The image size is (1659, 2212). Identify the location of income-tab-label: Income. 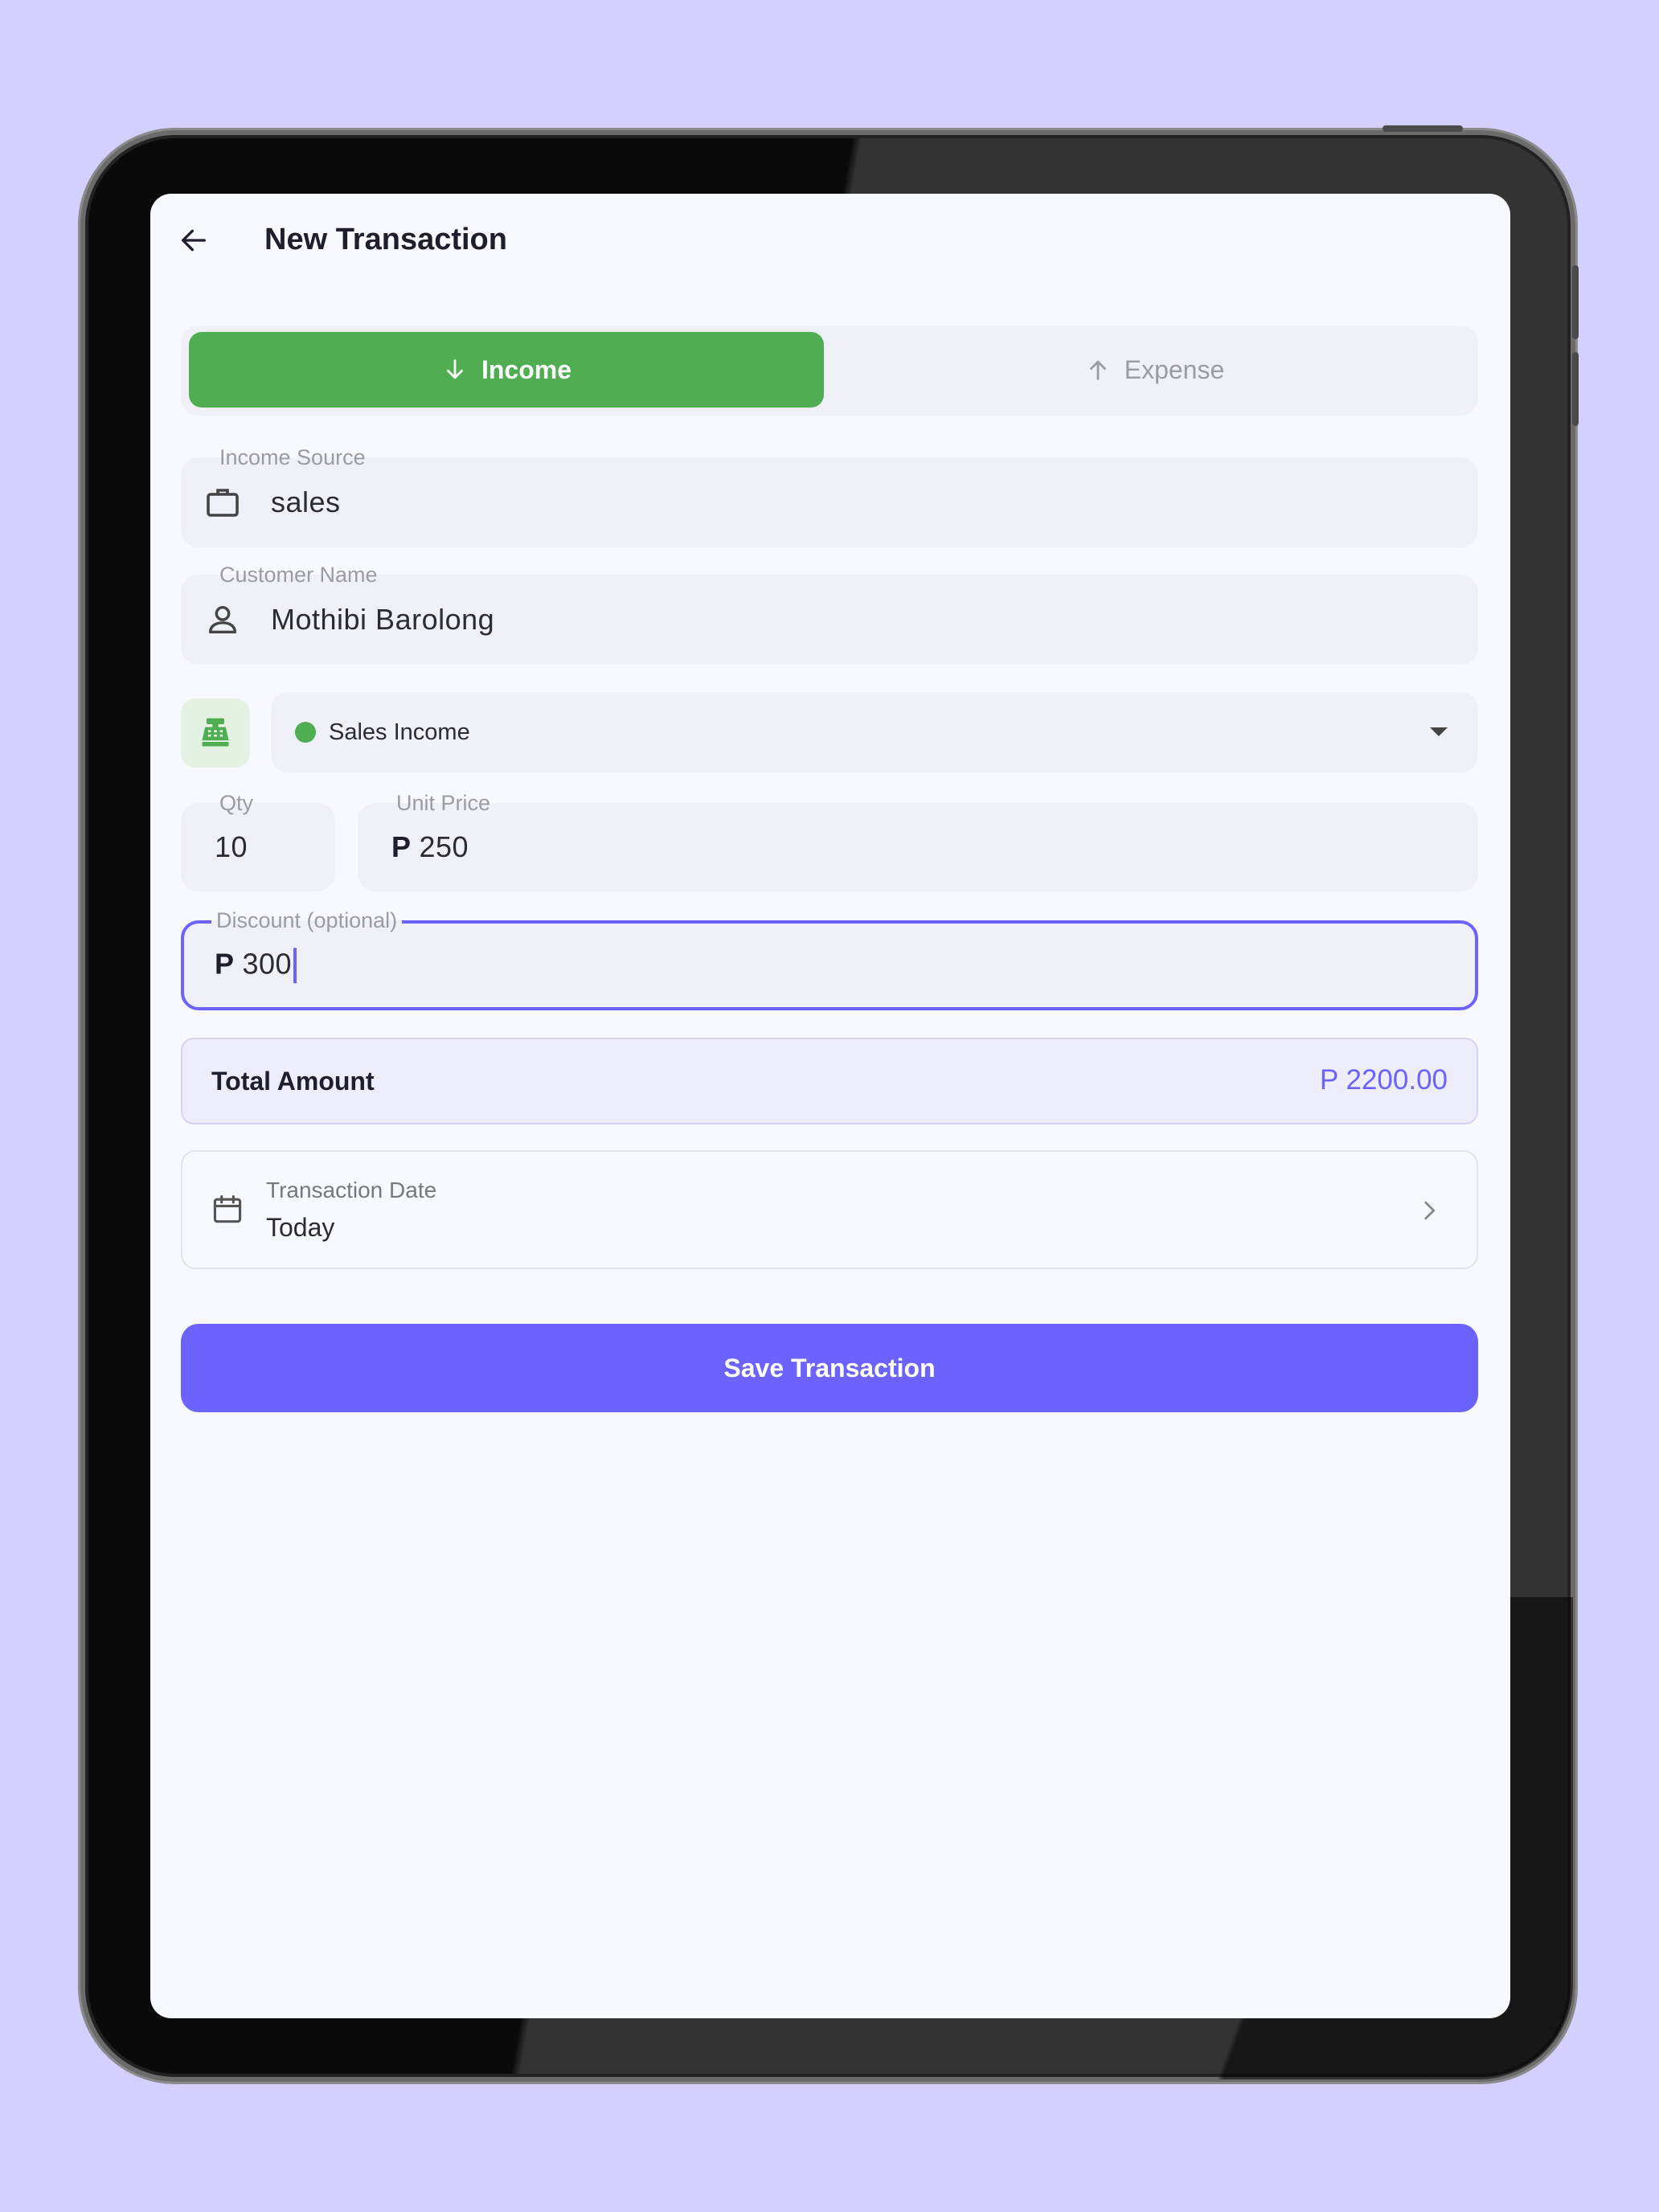
(526, 369).